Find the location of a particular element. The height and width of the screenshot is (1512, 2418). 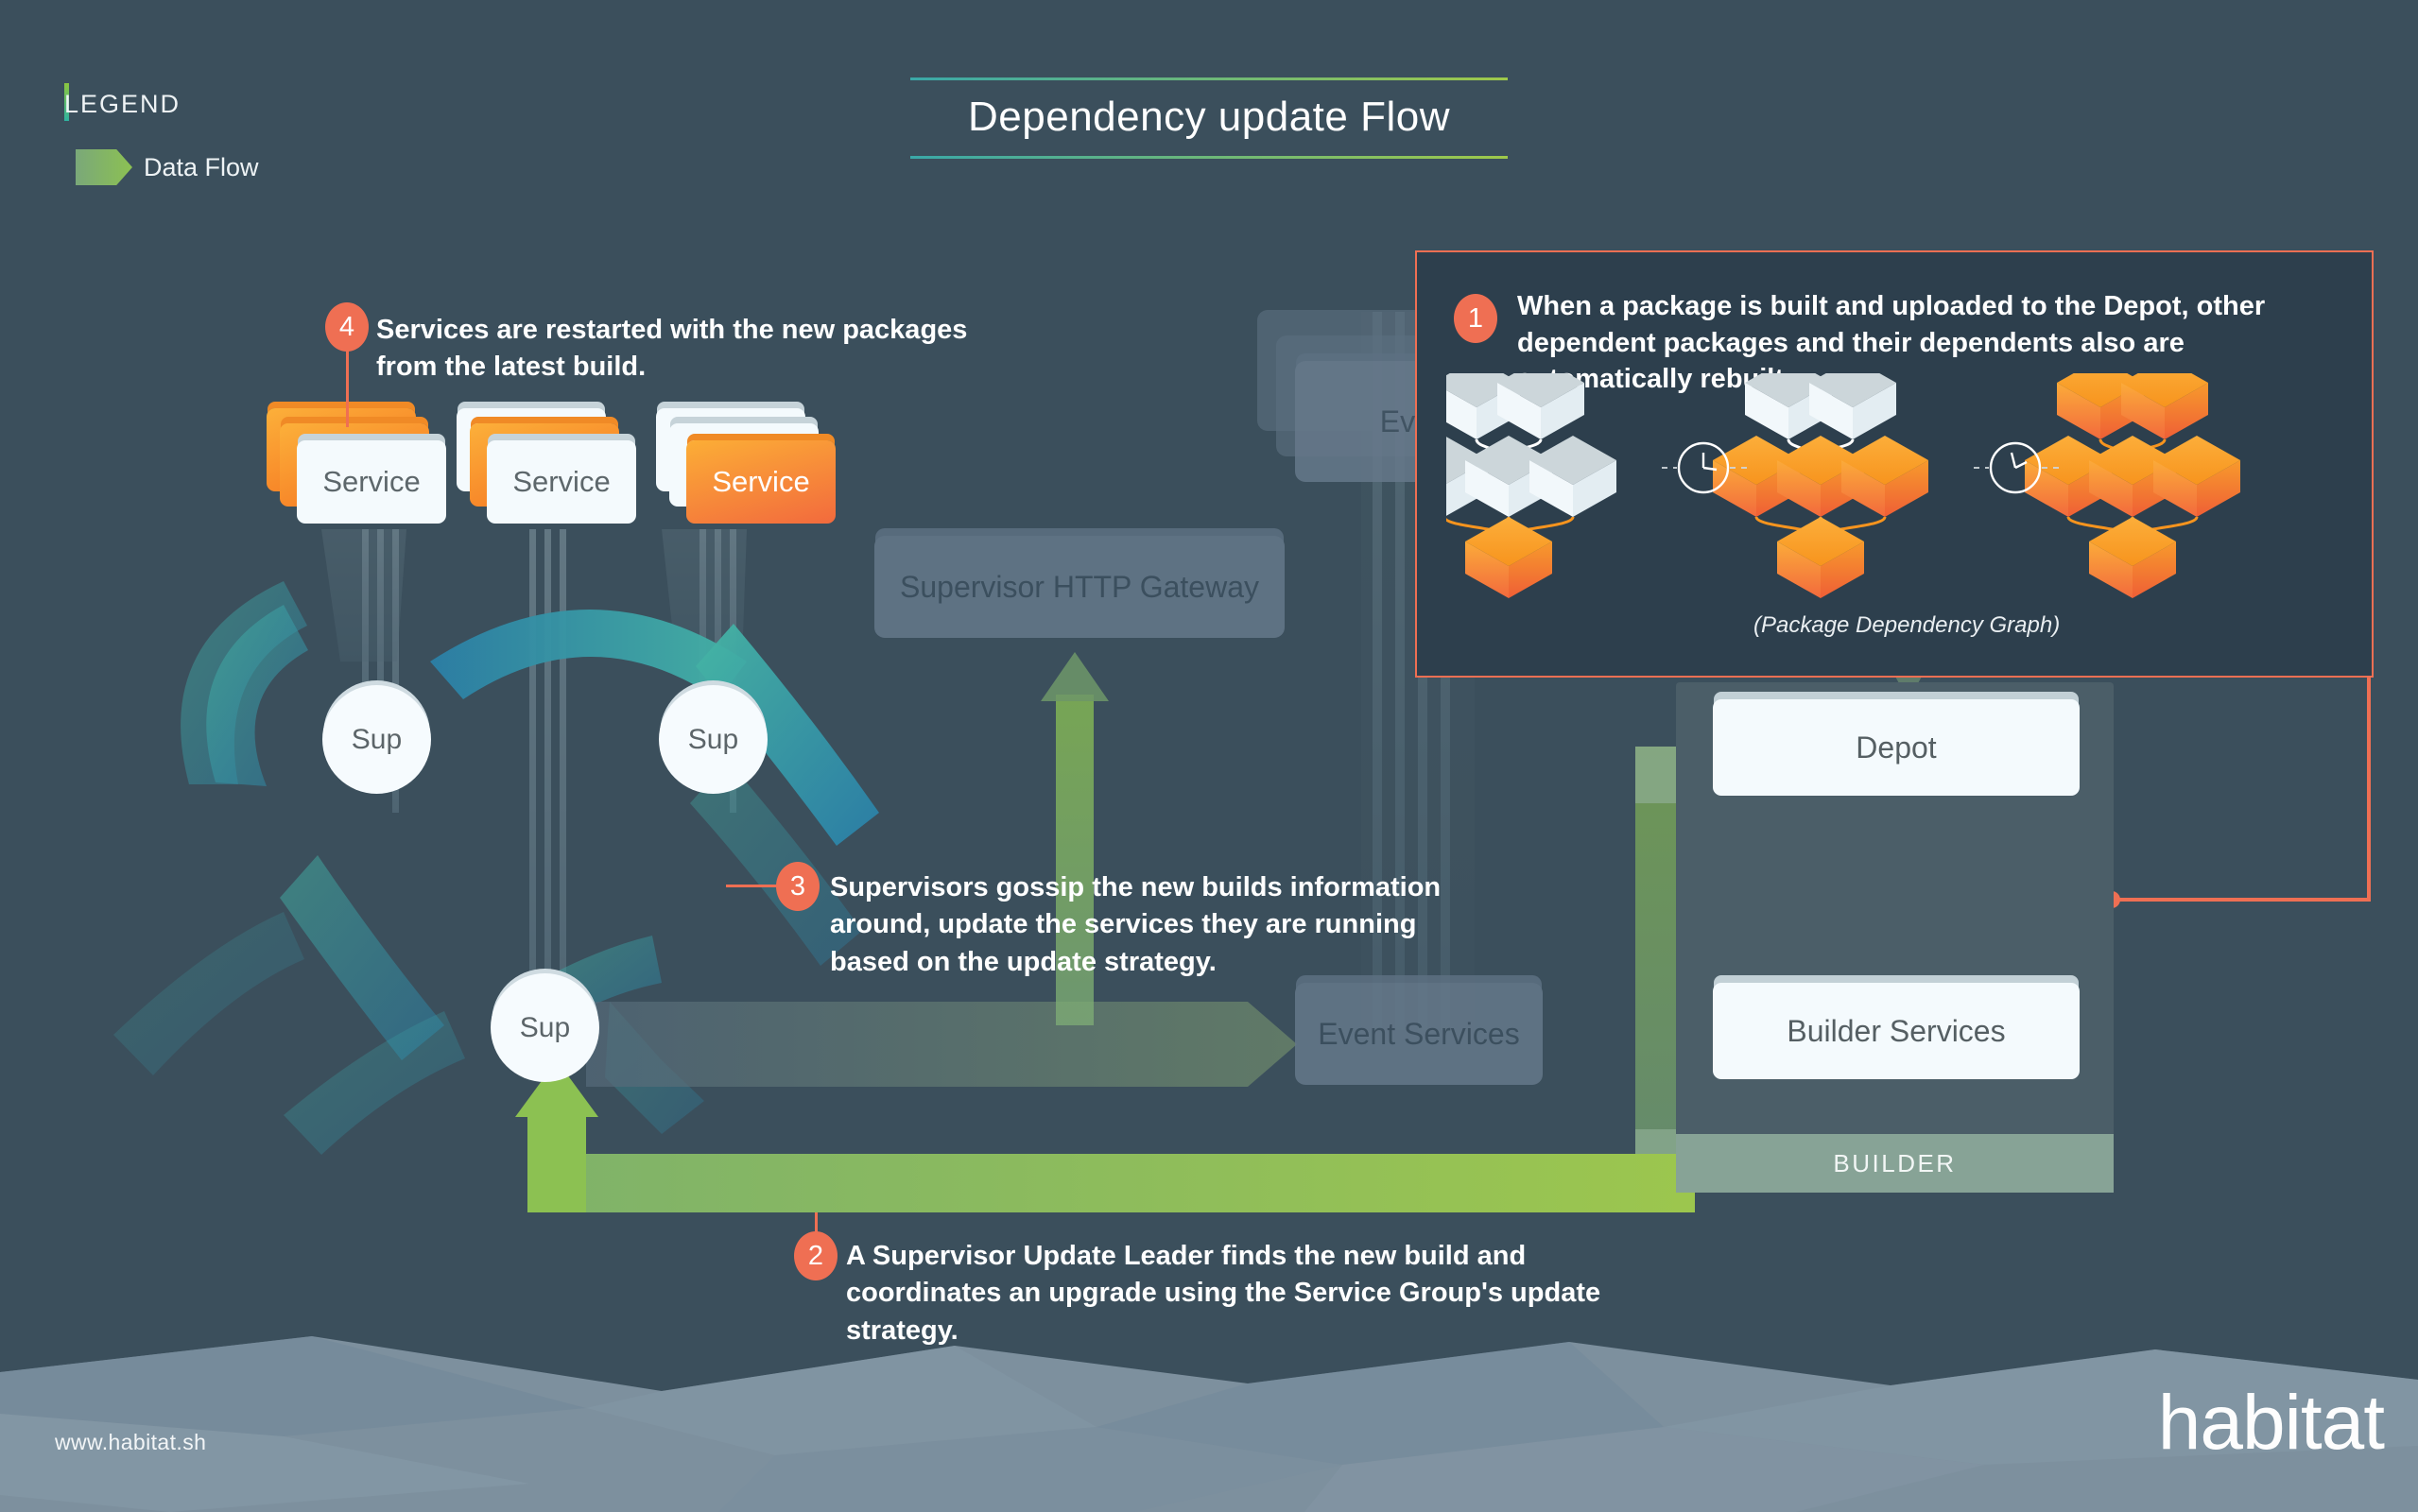

service-stack-3: Service is located at coordinates (746, 459).